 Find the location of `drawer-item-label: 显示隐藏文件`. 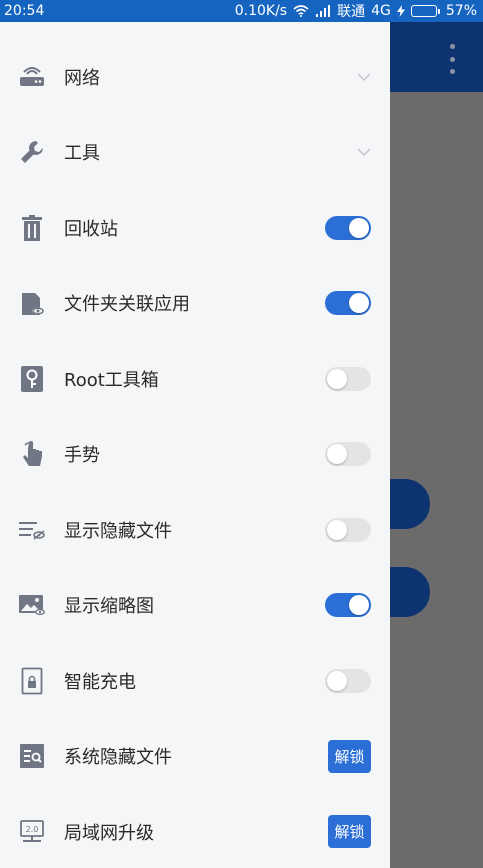

drawer-item-label: 显示隐藏文件 is located at coordinates (118, 531).